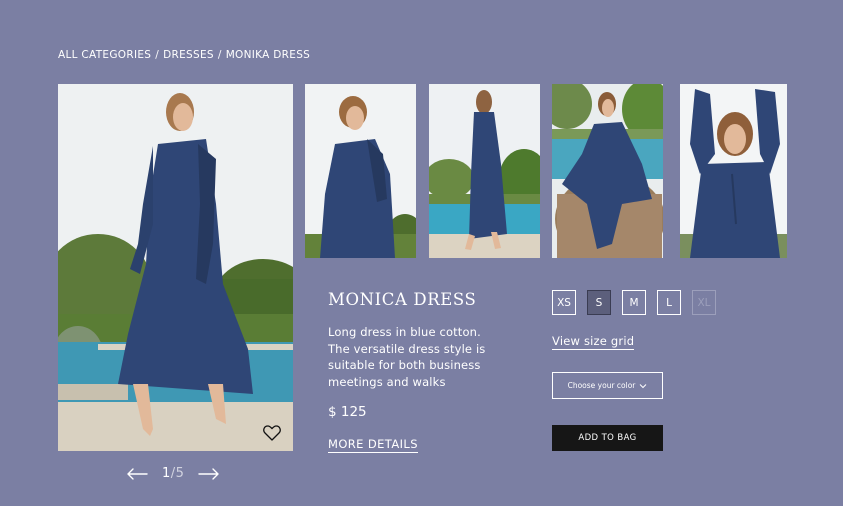  What do you see at coordinates (347, 412) in the screenshot?
I see `product-price: $ 125` at bounding box center [347, 412].